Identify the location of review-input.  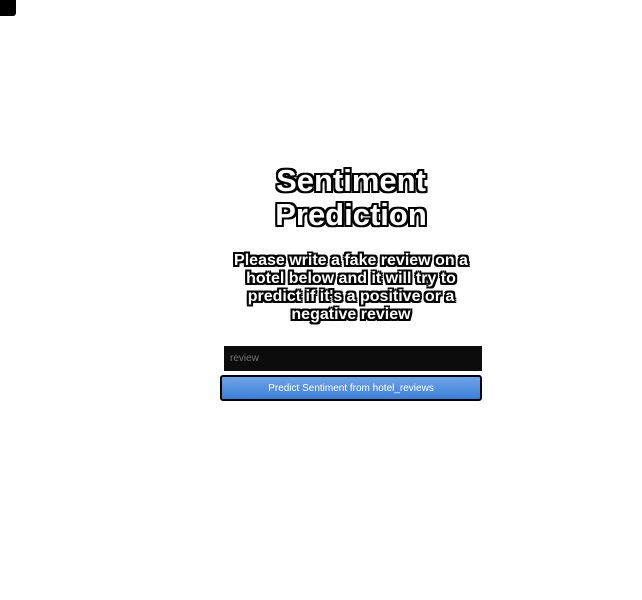
(353, 358).